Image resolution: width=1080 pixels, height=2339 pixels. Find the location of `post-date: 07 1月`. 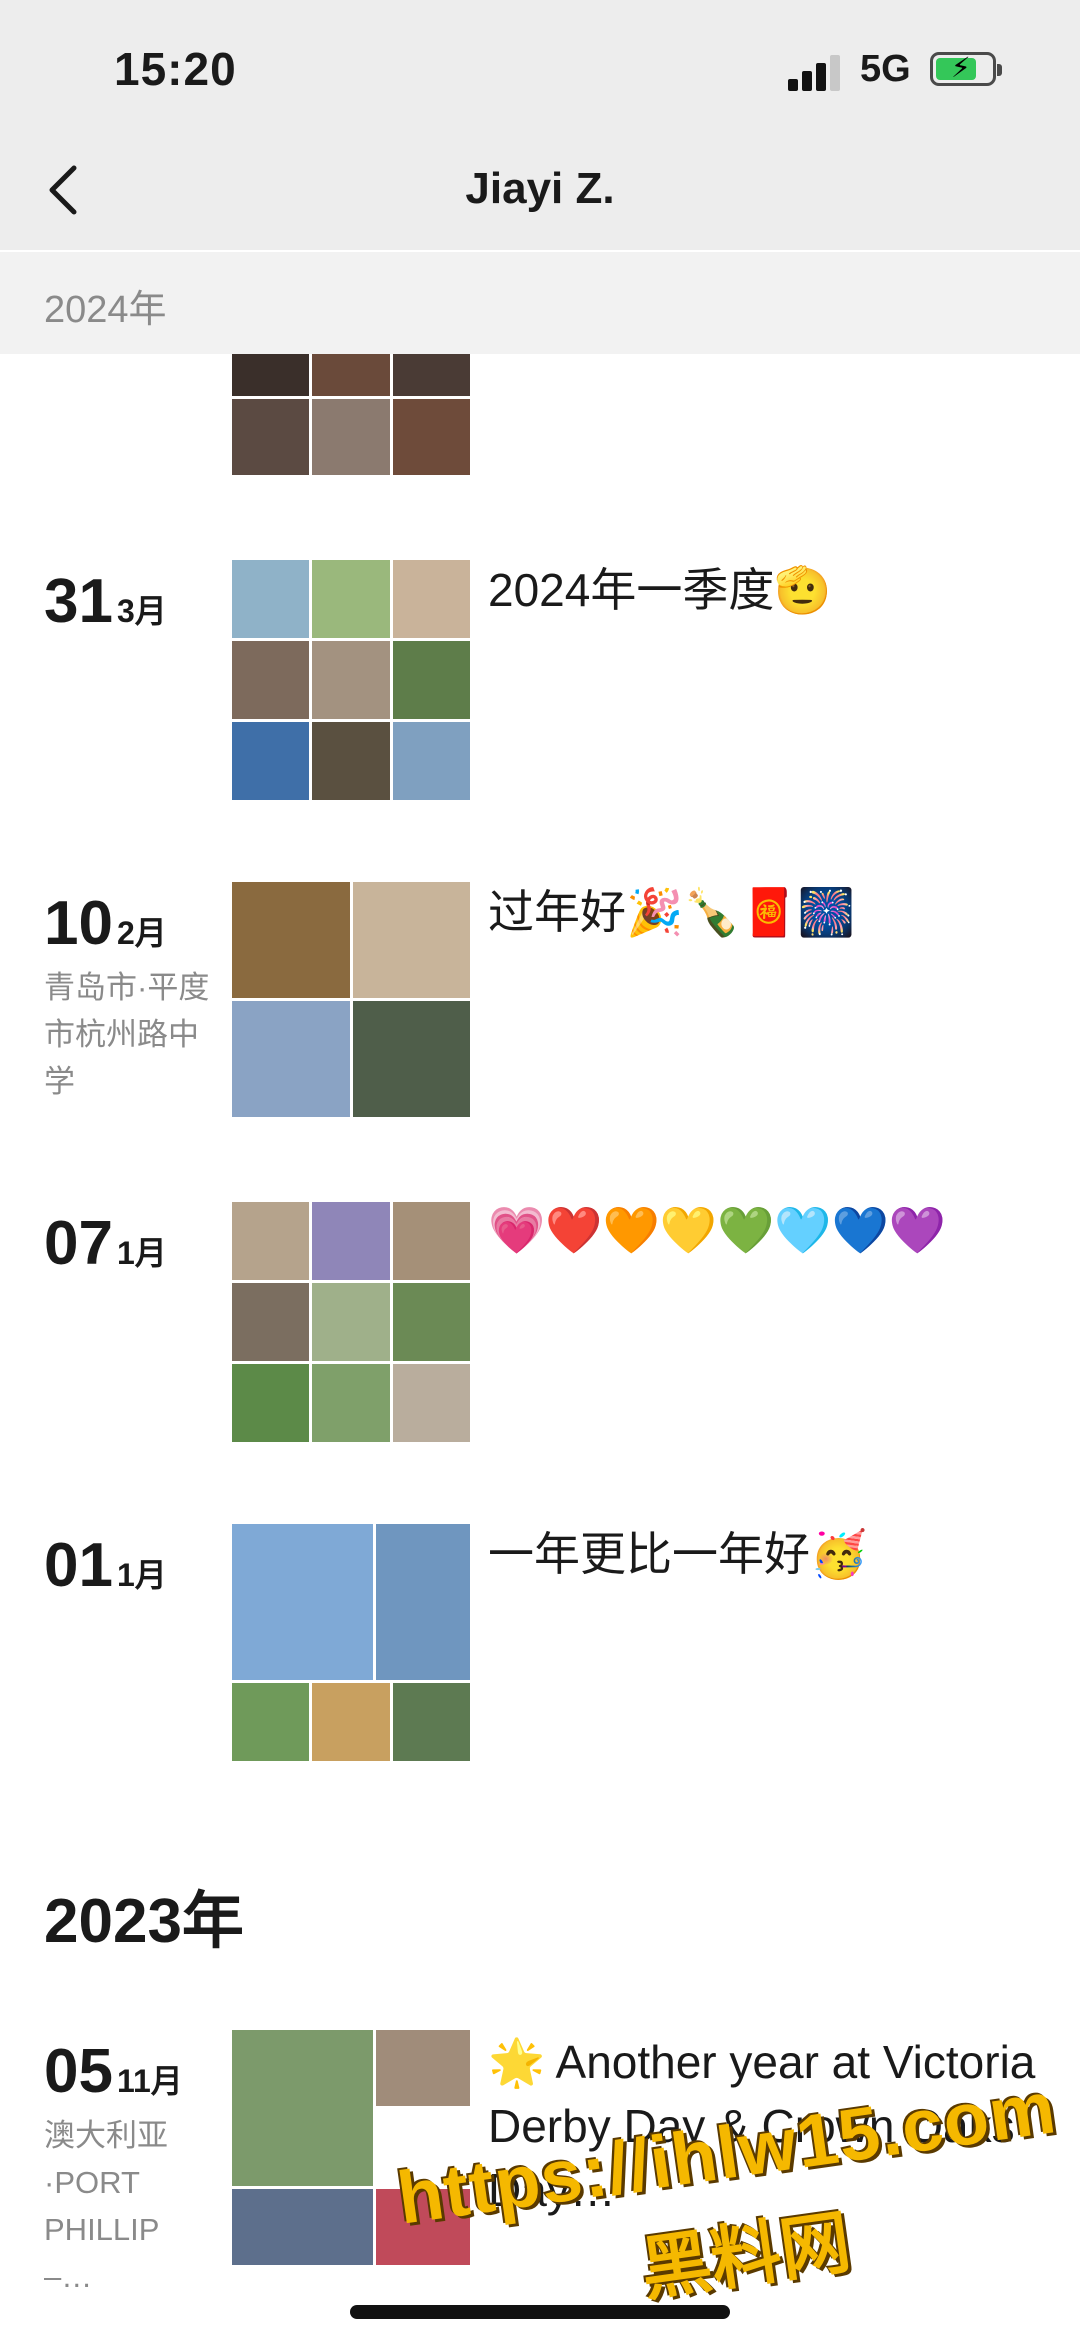

post-date: 07 1月 is located at coordinates (105, 1243).